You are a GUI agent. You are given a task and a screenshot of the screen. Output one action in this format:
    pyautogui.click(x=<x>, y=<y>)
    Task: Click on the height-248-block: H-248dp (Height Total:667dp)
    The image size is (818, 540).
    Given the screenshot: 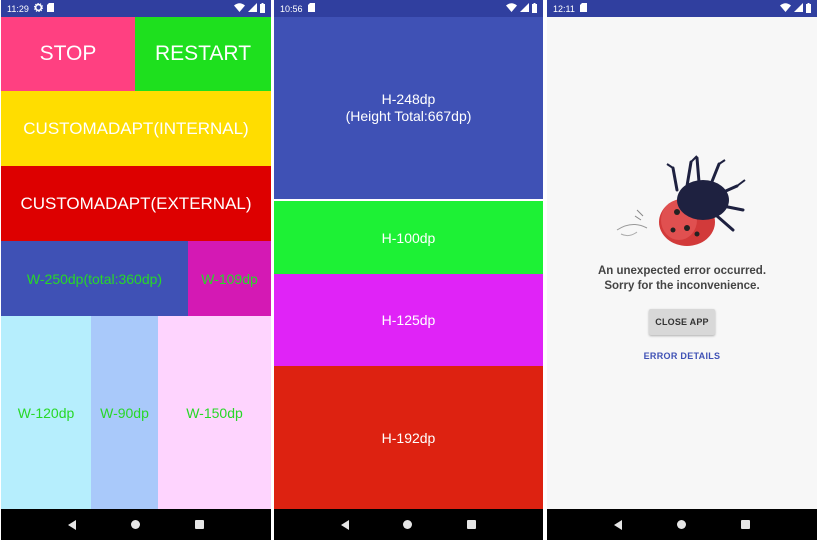 What is the action you would take?
    pyautogui.click(x=408, y=108)
    